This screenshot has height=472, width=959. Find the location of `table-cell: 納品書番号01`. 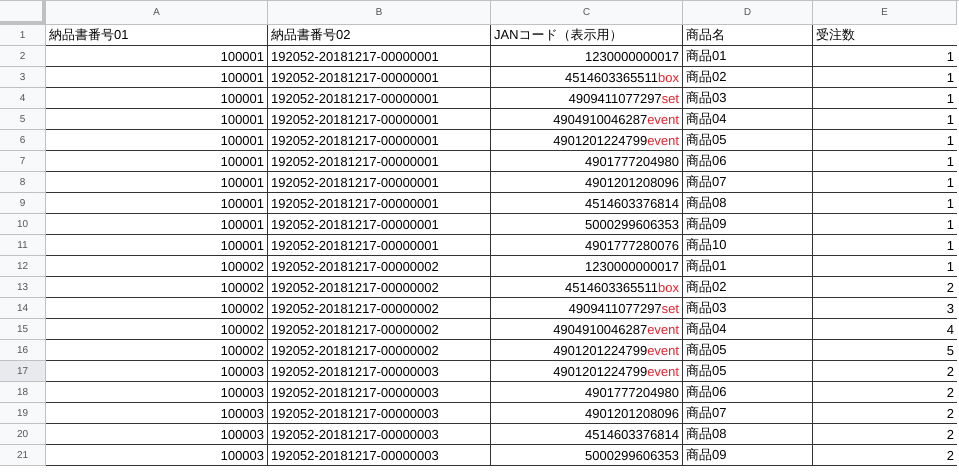

table-cell: 納品書番号01 is located at coordinates (157, 35).